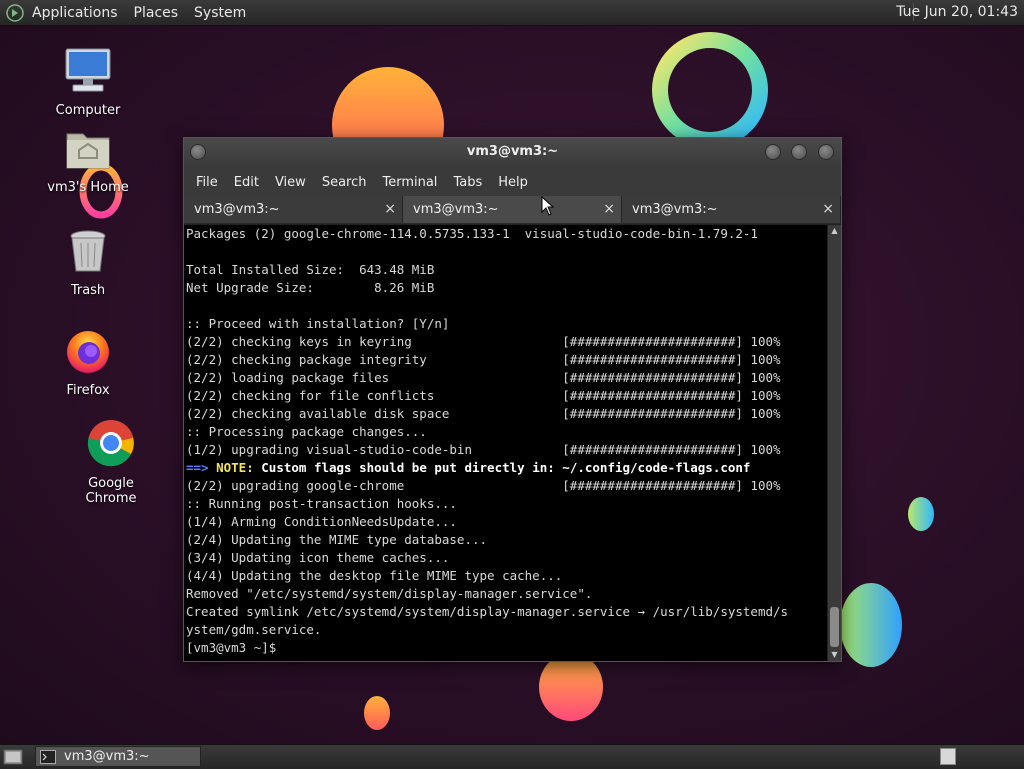 The width and height of the screenshot is (1024, 769). Describe the element at coordinates (834, 231) in the screenshot. I see `scroll-up-arrow-icon: ▲` at that location.